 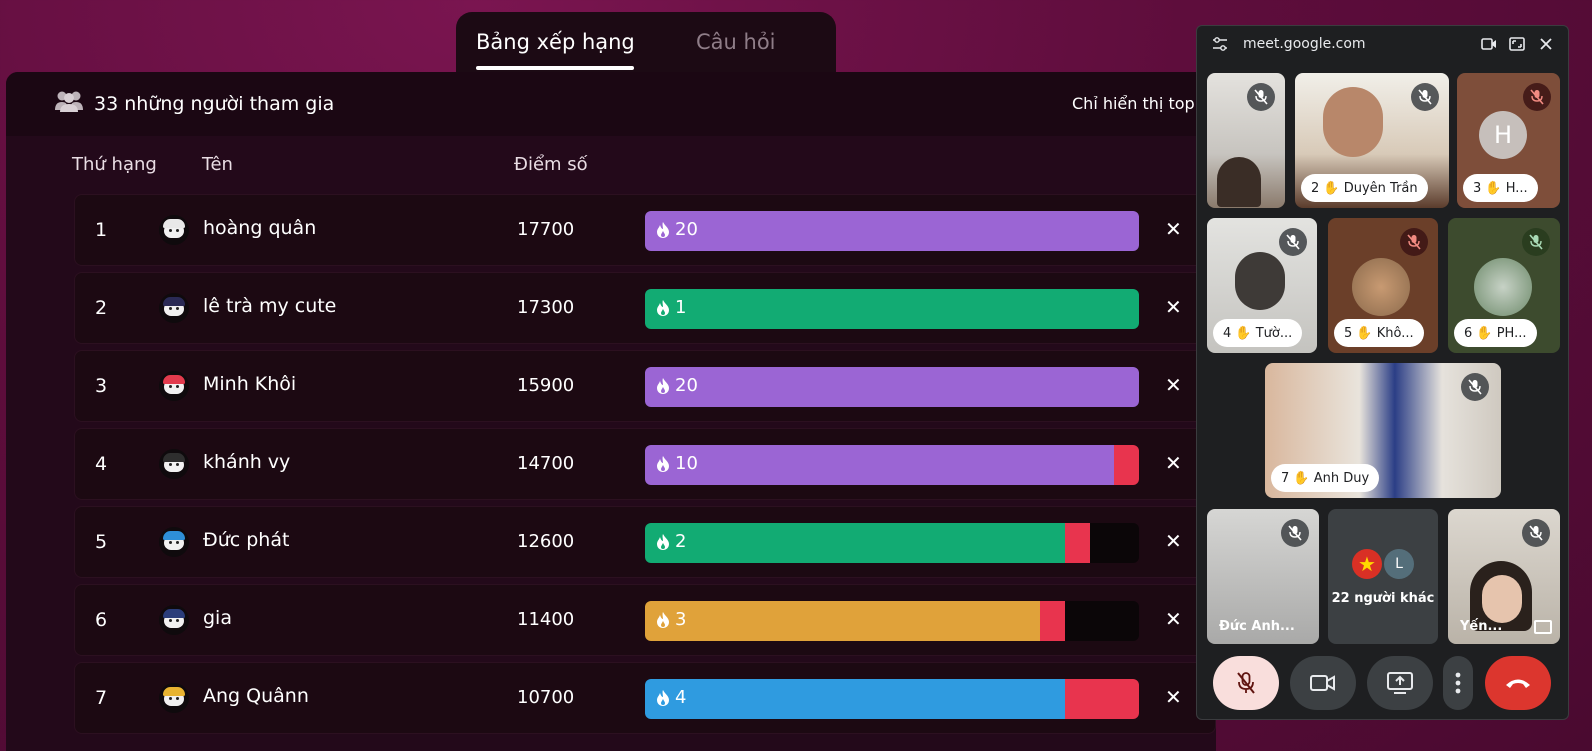 I want to click on streak-badge: 10, so click(x=676, y=463).